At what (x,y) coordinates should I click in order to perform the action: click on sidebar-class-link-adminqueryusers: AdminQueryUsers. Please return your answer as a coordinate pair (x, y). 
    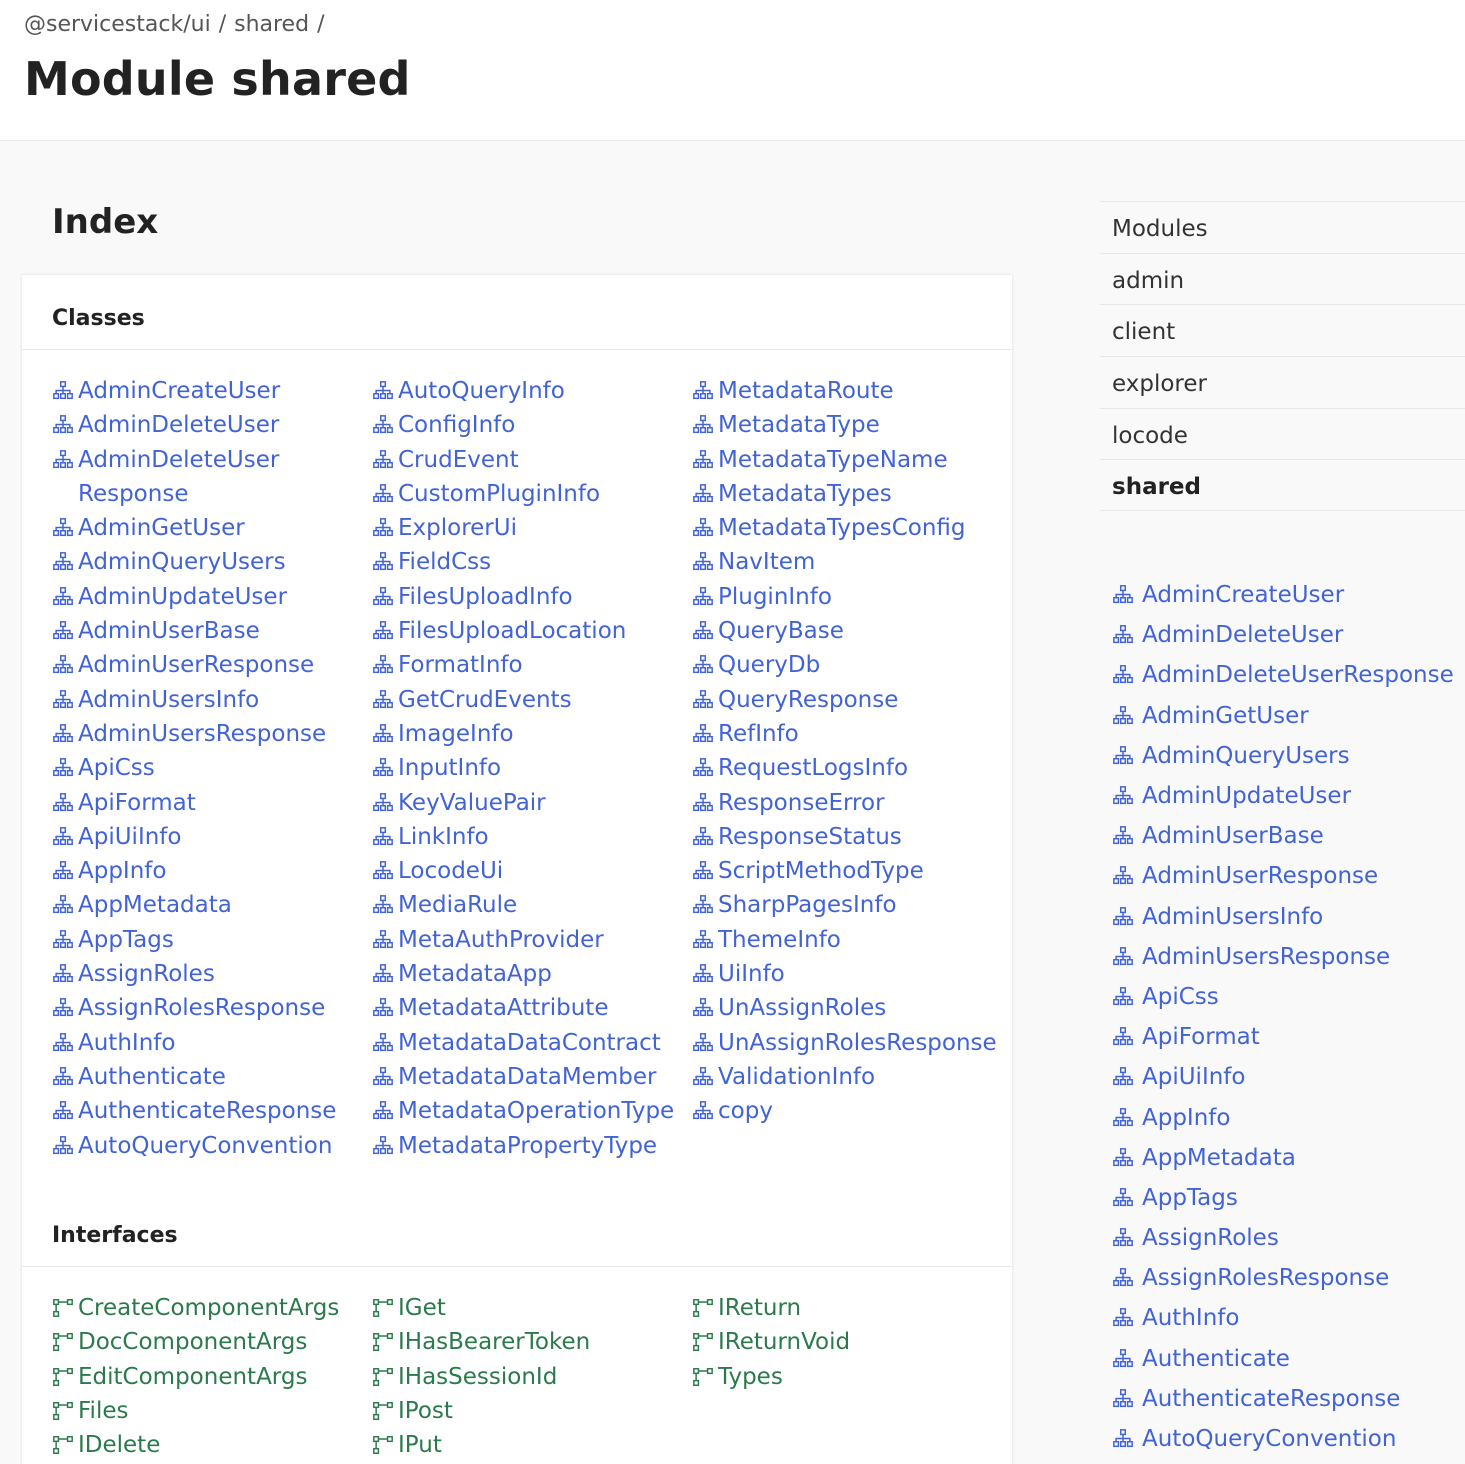
    Looking at the image, I should click on (1288, 756).